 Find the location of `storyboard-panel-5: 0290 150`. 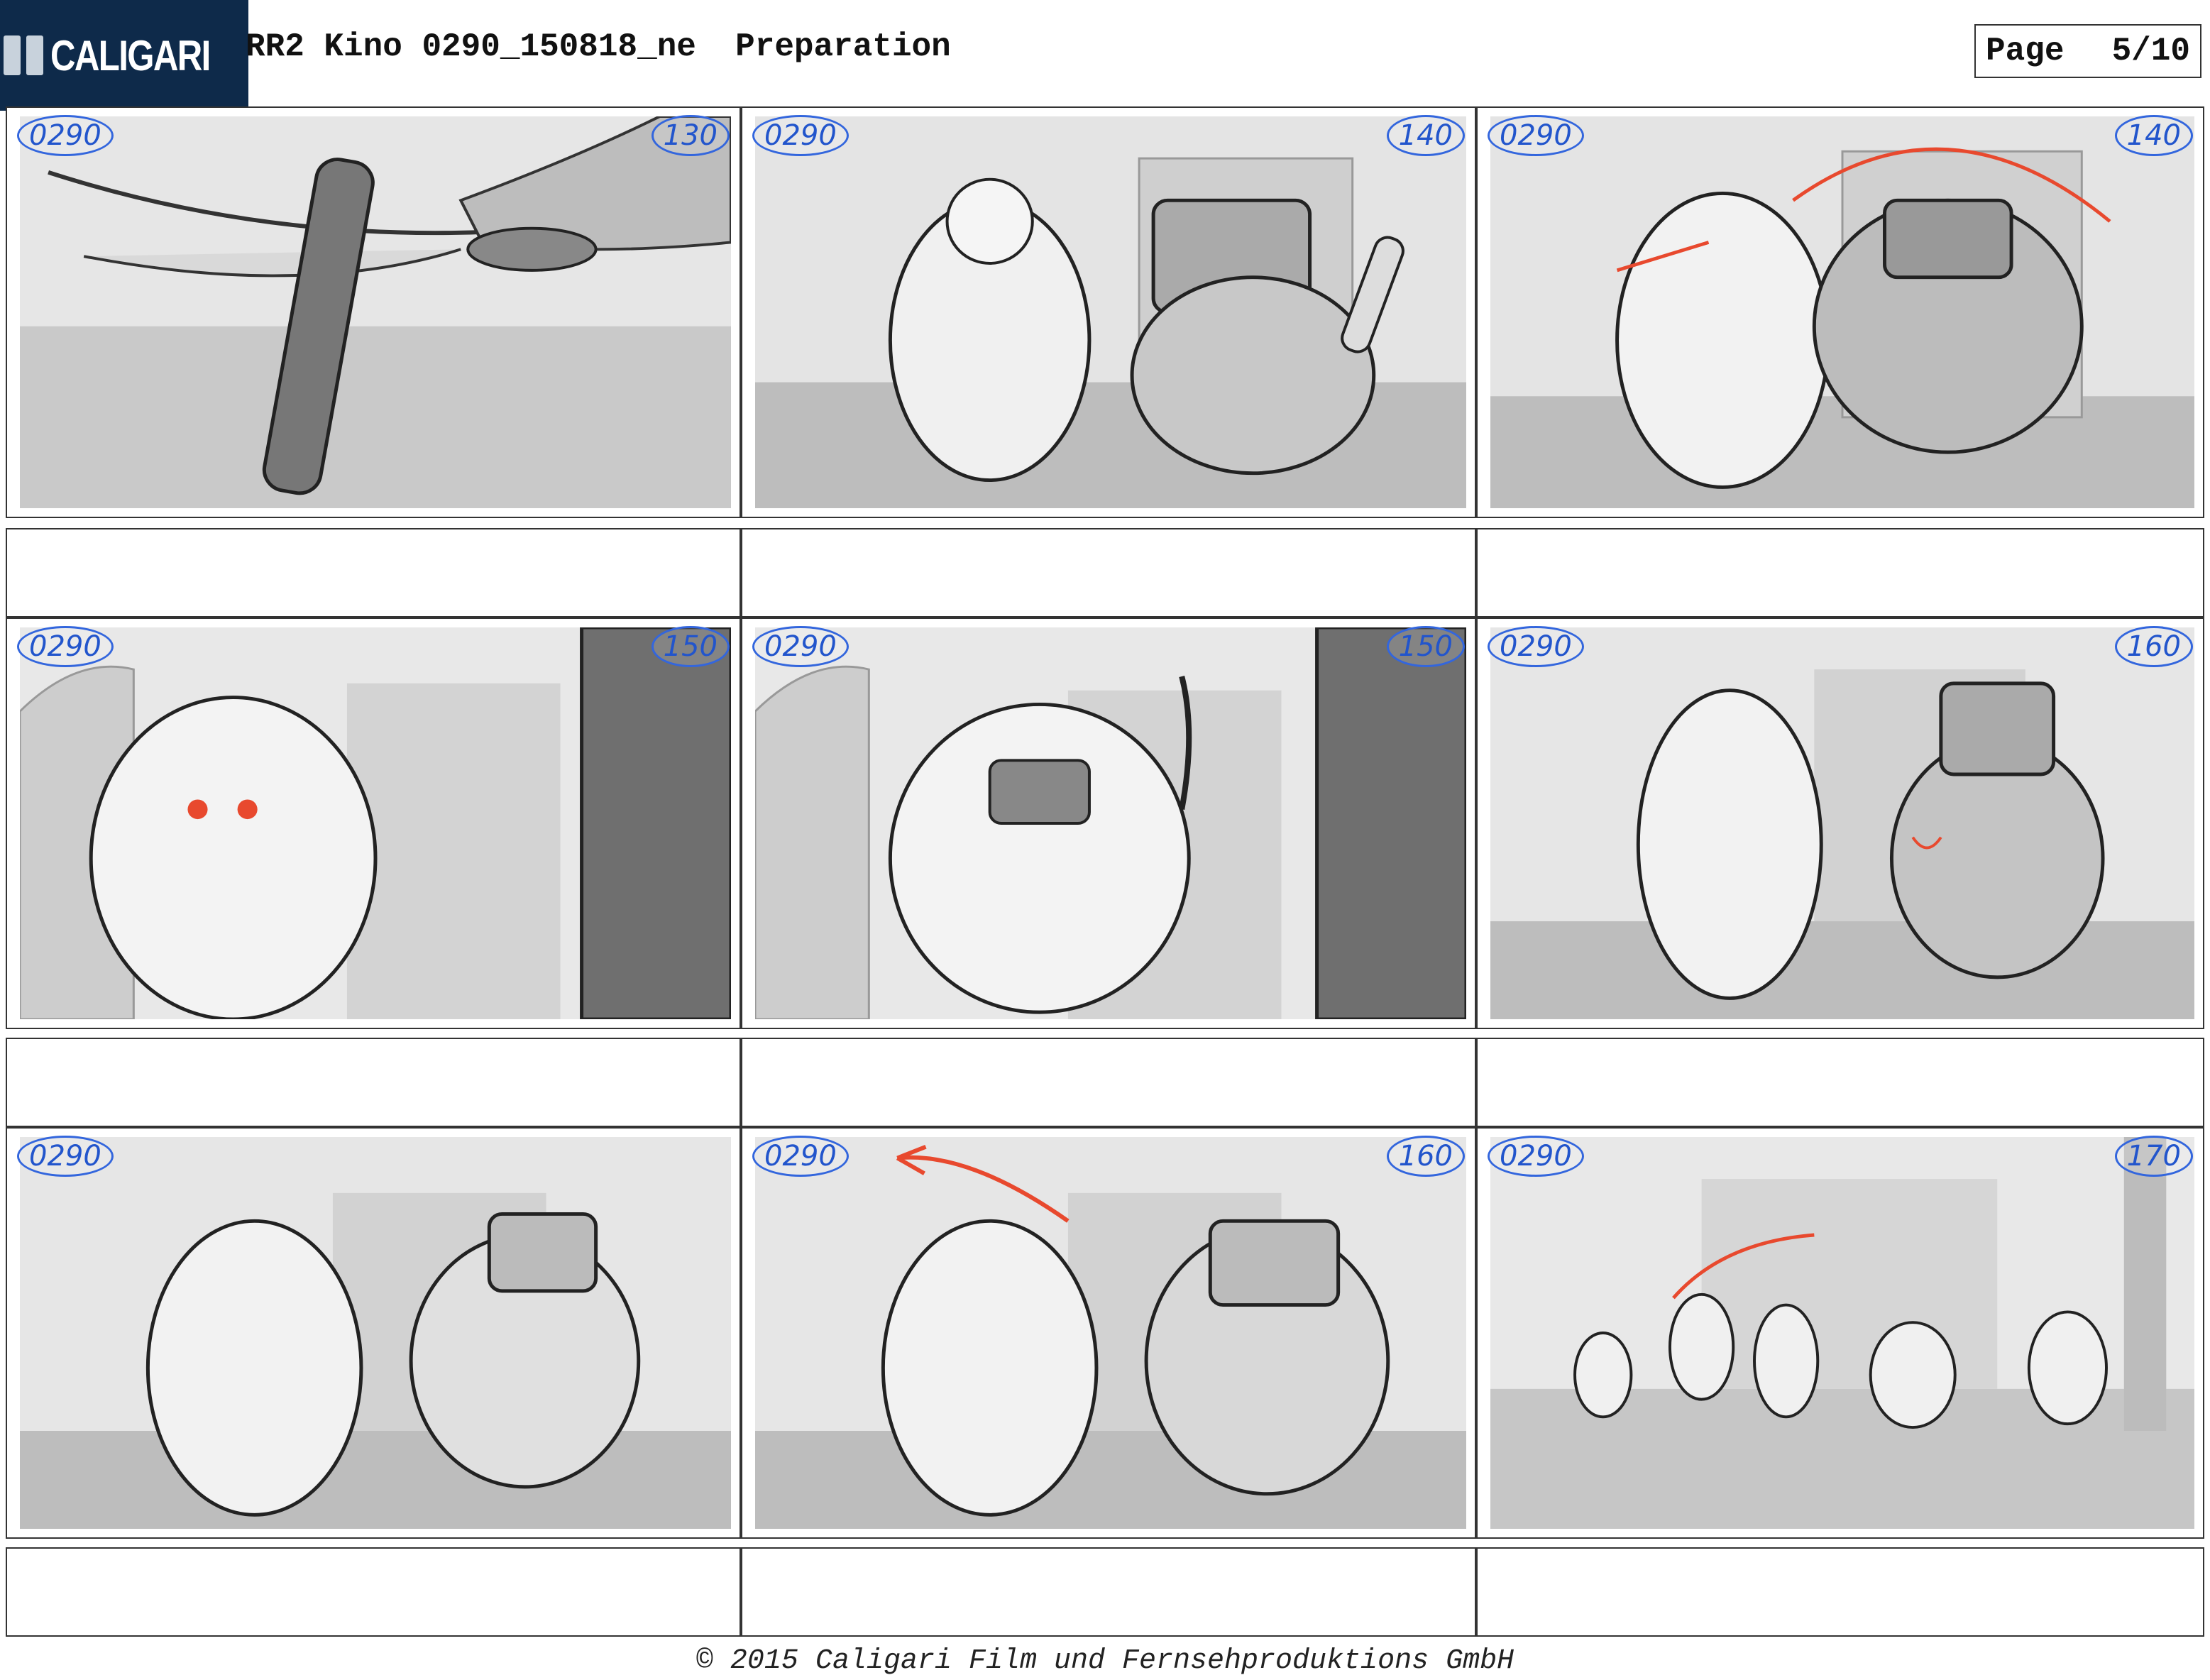

storyboard-panel-5: 0290 150 is located at coordinates (1108, 823).